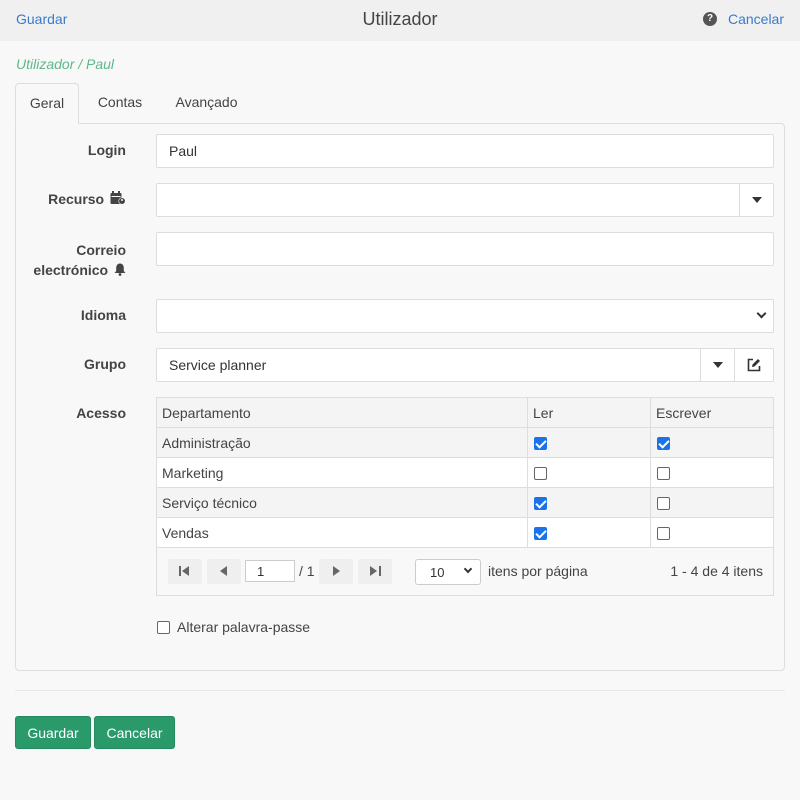 The width and height of the screenshot is (800, 800). What do you see at coordinates (716, 571) in the screenshot?
I see `pager-info: 1 - 4 de 4 itens` at bounding box center [716, 571].